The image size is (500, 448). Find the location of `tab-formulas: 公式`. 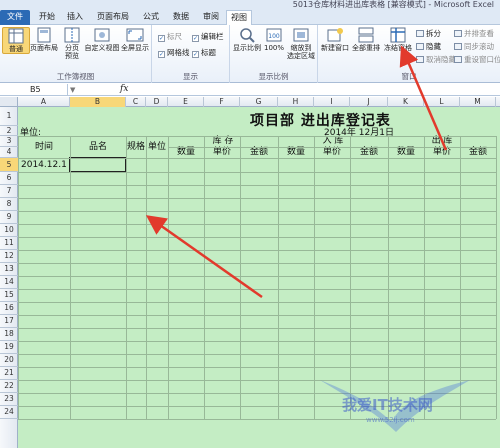

tab-formulas: 公式 is located at coordinates (151, 17).